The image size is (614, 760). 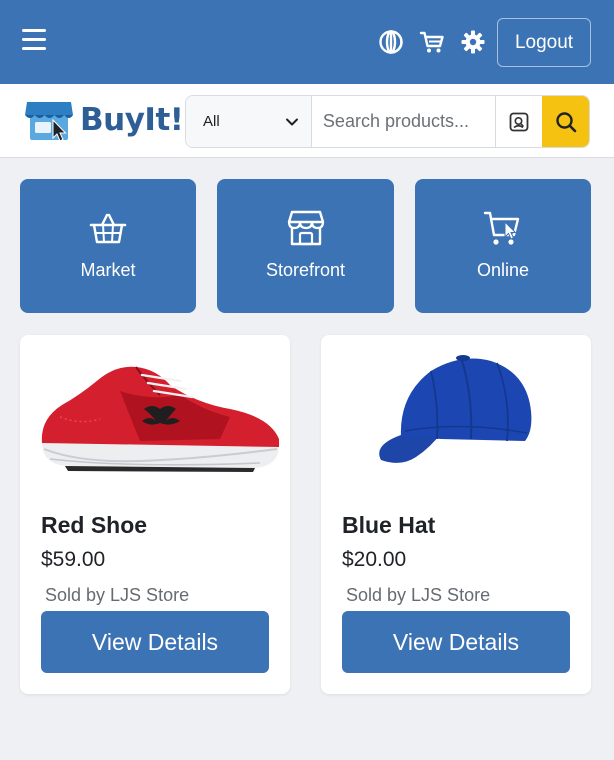 What do you see at coordinates (501, 228) in the screenshot?
I see `online-cart-icon` at bounding box center [501, 228].